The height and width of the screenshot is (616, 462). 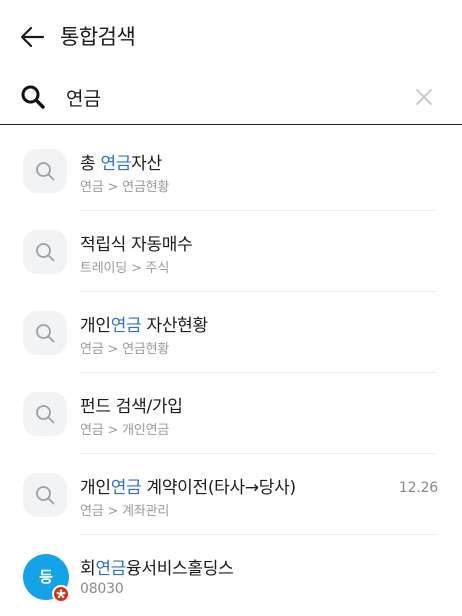 What do you see at coordinates (231, 35) in the screenshot?
I see `header: 통합검색` at bounding box center [231, 35].